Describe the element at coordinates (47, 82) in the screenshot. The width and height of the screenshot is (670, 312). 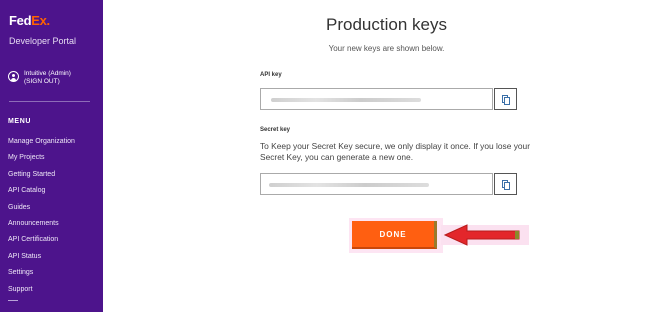
I see `sign-out-link: (SIGN OUT)` at that location.